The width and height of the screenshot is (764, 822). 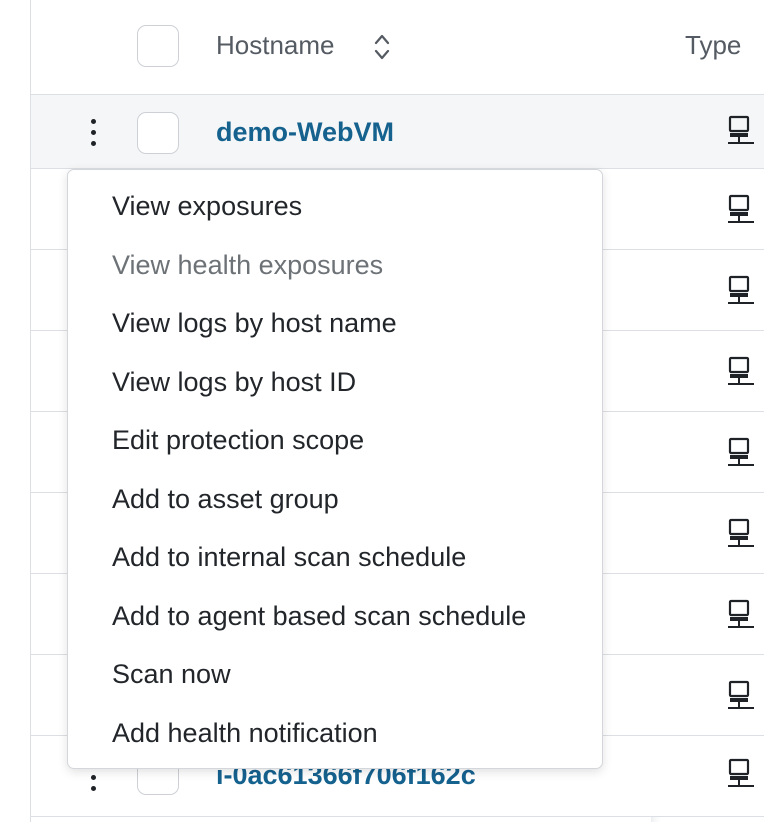 I want to click on menu-item-edit-protection-scope: Edit protection scope, so click(x=335, y=445).